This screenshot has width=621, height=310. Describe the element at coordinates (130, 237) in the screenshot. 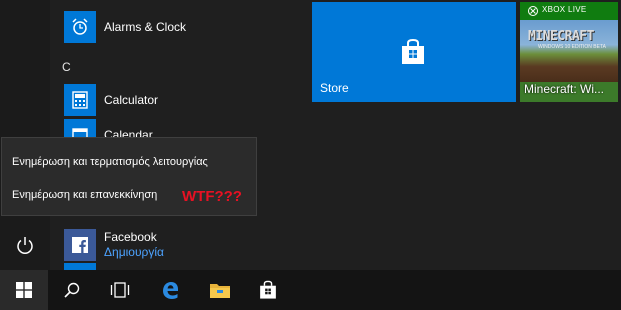

I see `app-label: Facebook` at that location.